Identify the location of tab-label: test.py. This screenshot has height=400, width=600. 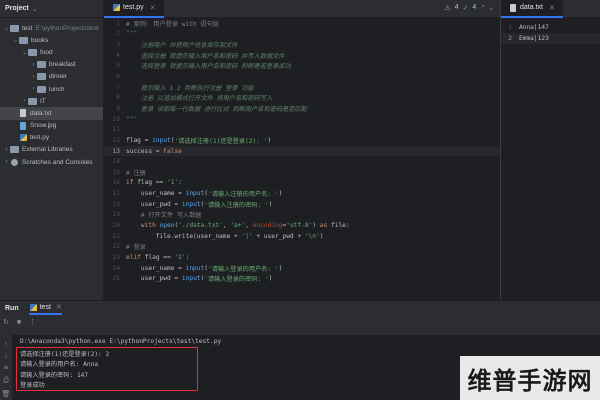
(133, 7).